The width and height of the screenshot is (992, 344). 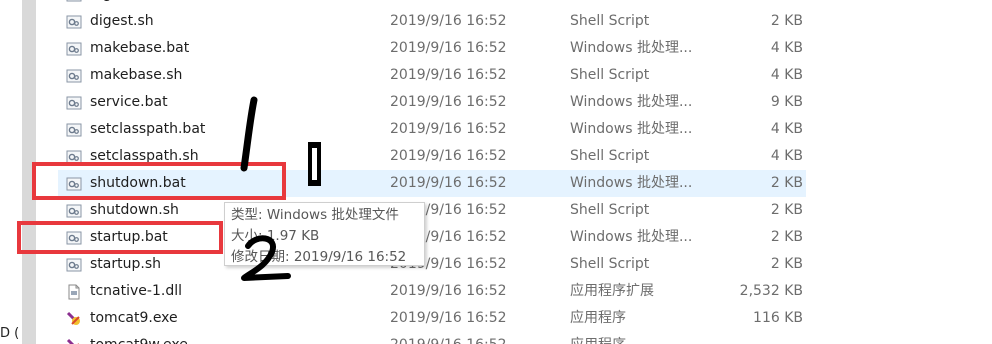 What do you see at coordinates (280, 188) in the screenshot?
I see `annotation-overlay` at bounding box center [280, 188].